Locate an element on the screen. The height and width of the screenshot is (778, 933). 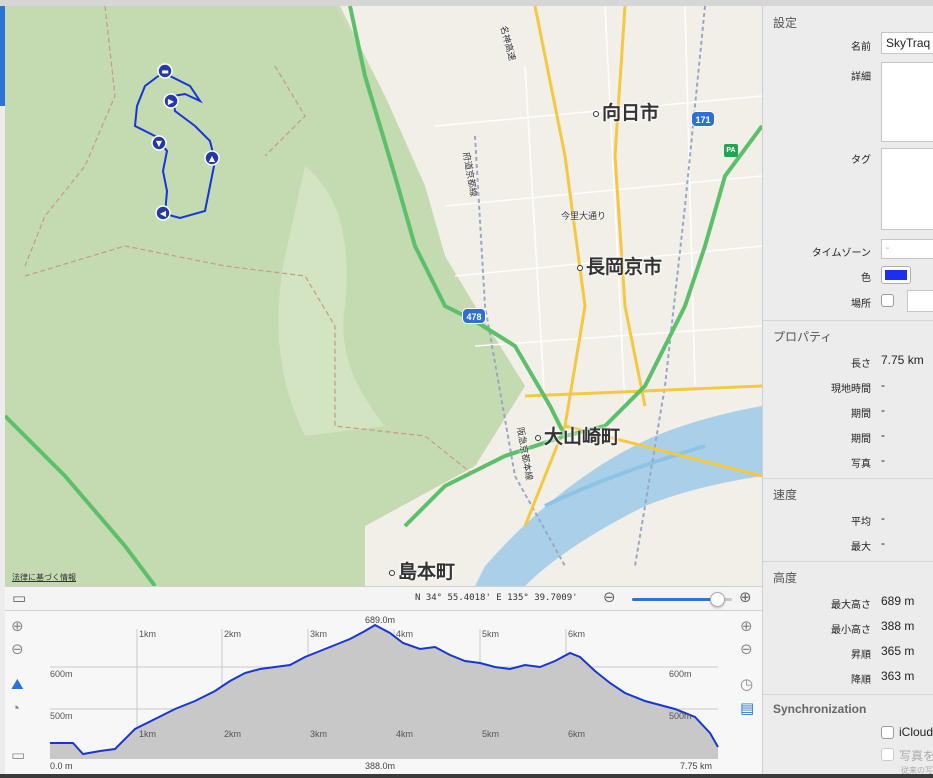
location-label: 場所 is located at coordinates (861, 304).